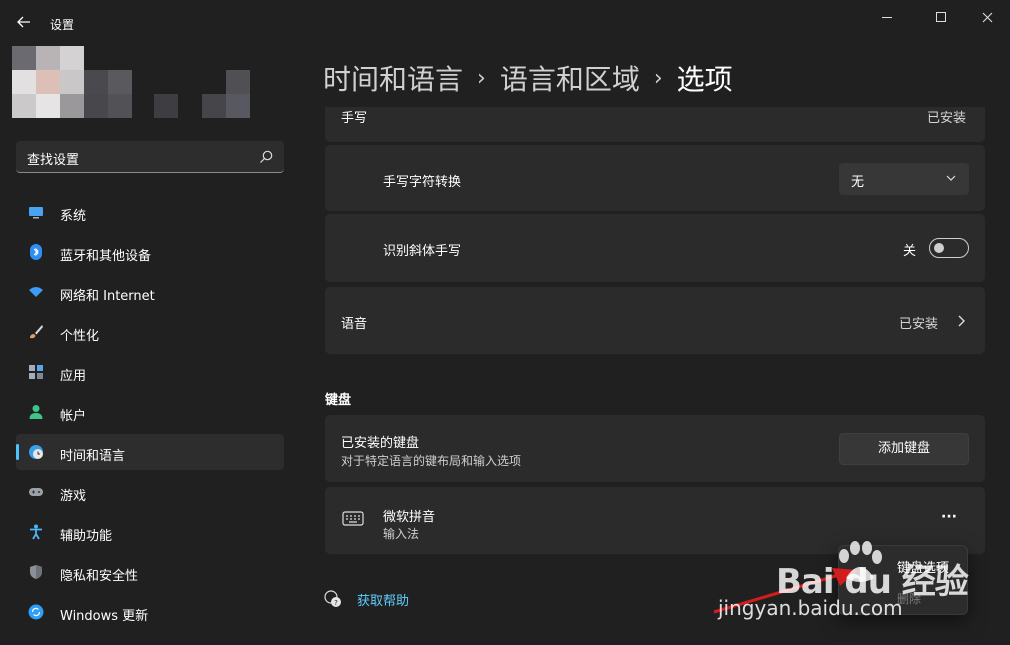  What do you see at coordinates (431, 461) in the screenshot?
I see `installed-keyboards-desc: 对于特定语言的键布局和输入选项` at bounding box center [431, 461].